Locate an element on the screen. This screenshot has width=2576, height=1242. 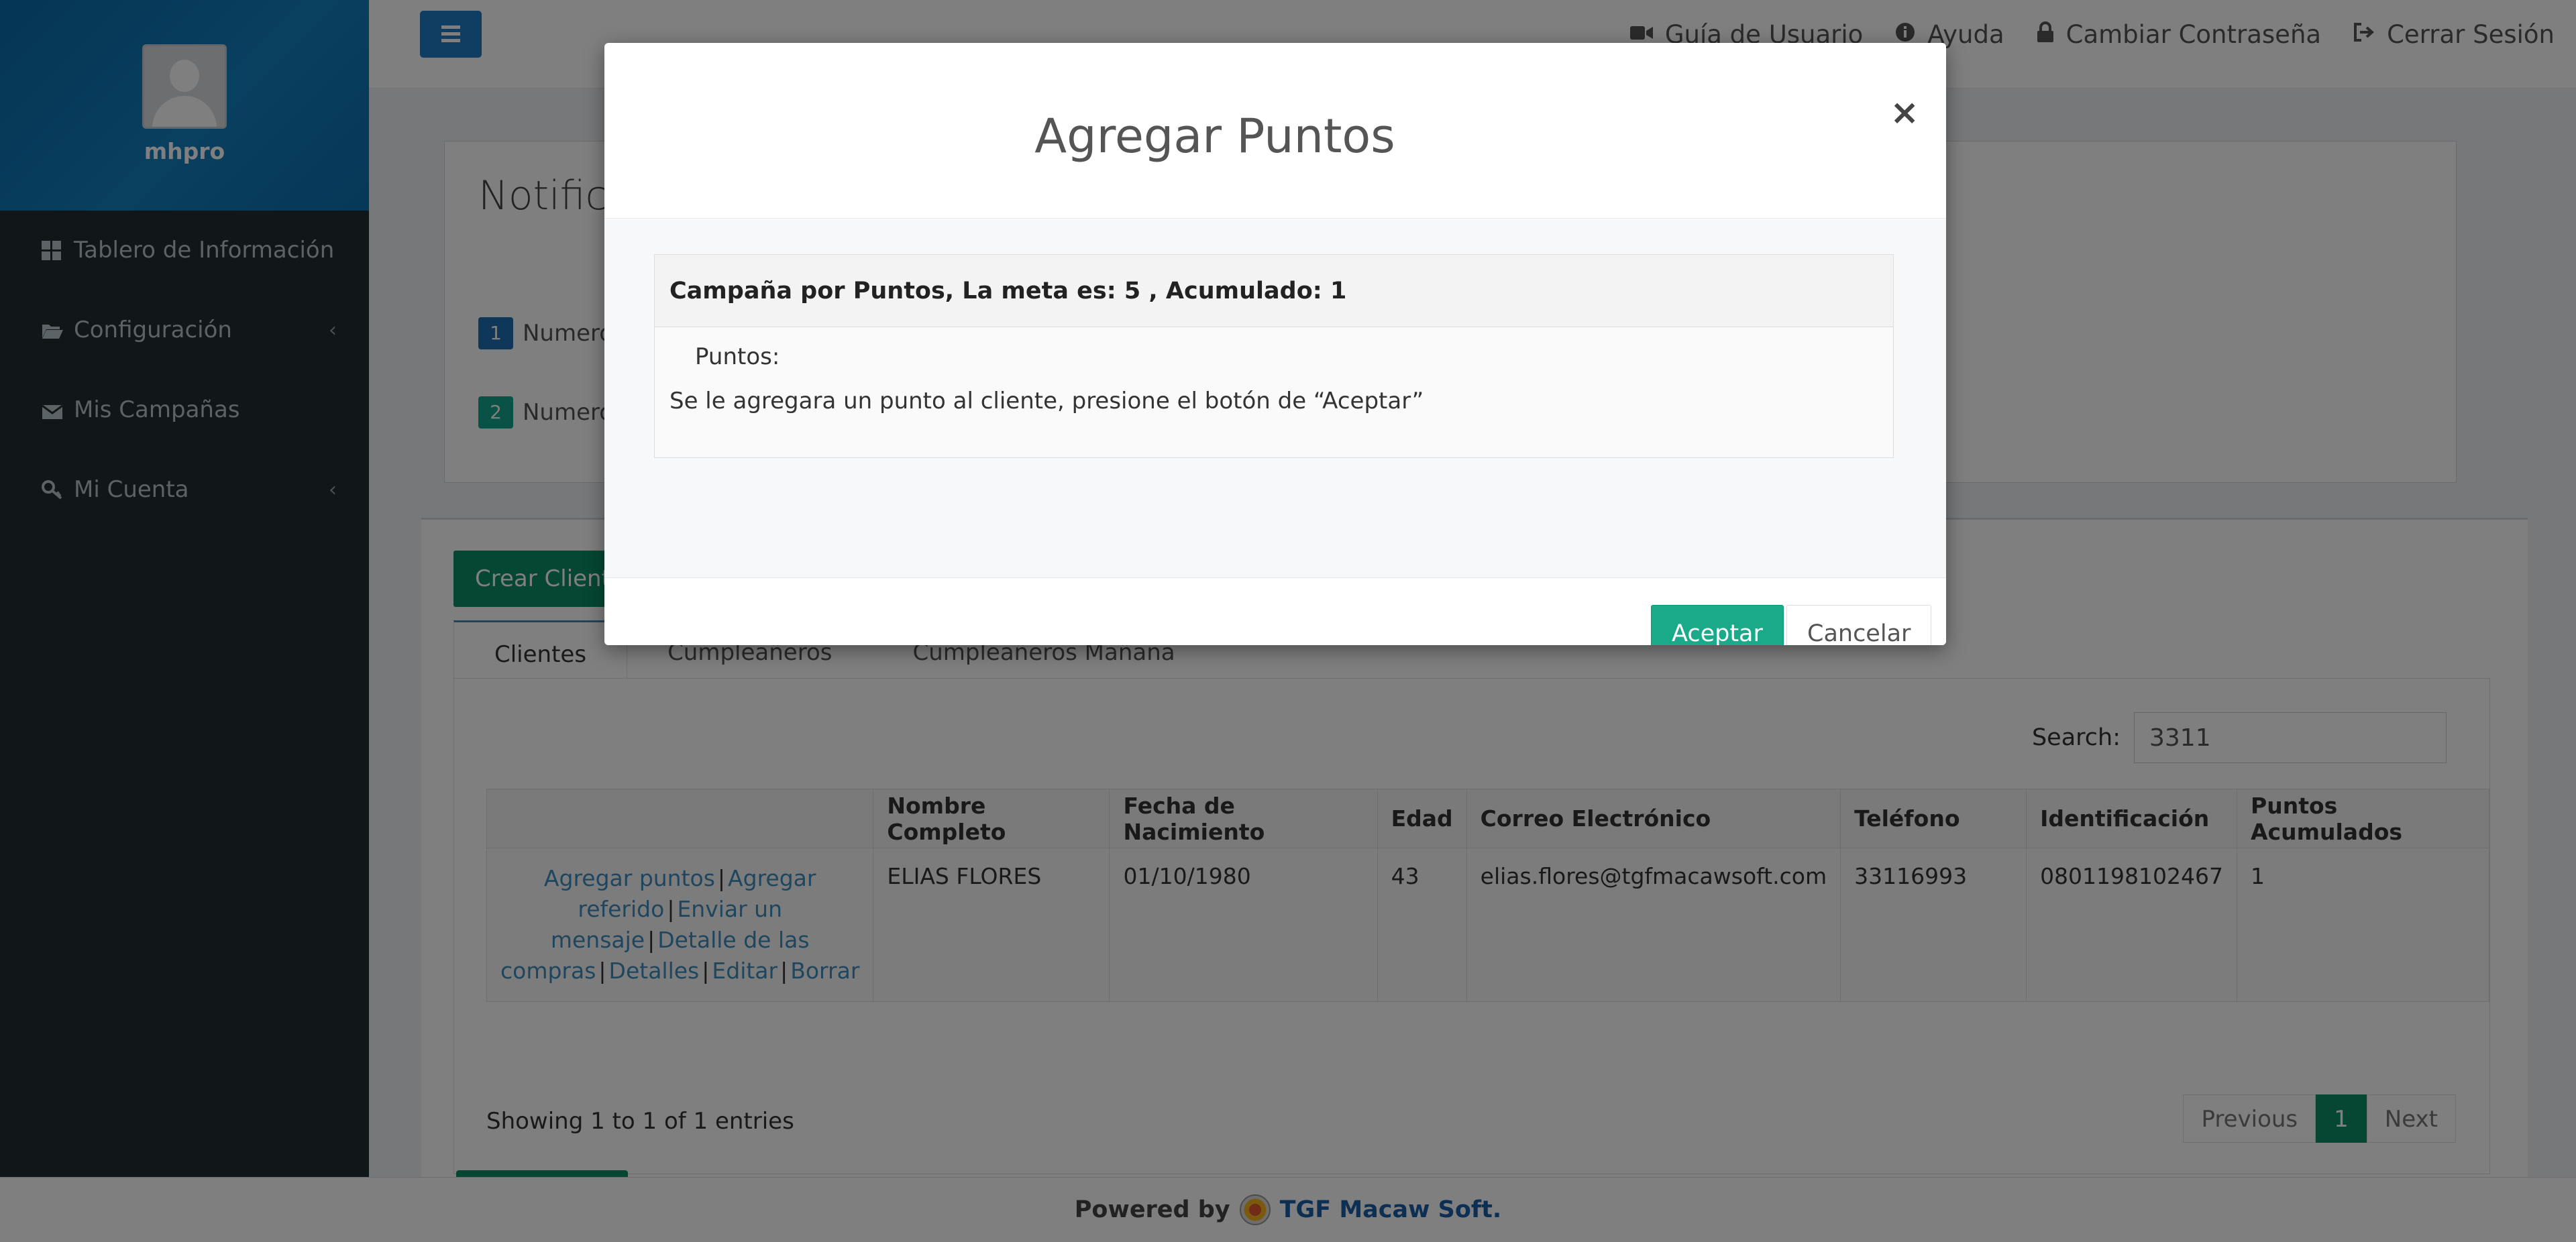
modal-footer: Aceptar Cancelar is located at coordinates (1275, 611).